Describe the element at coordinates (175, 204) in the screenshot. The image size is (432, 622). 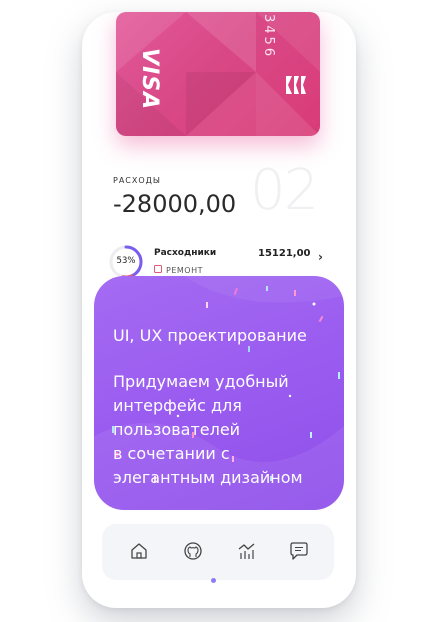
I see `expenses-amount: -28000,00` at that location.